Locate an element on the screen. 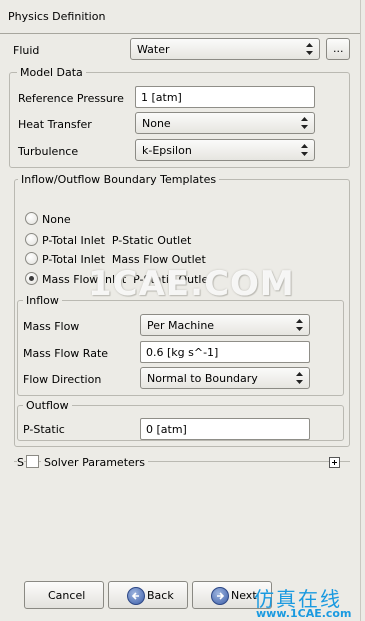  turbulence-select: k-Epsilon is located at coordinates (225, 150).